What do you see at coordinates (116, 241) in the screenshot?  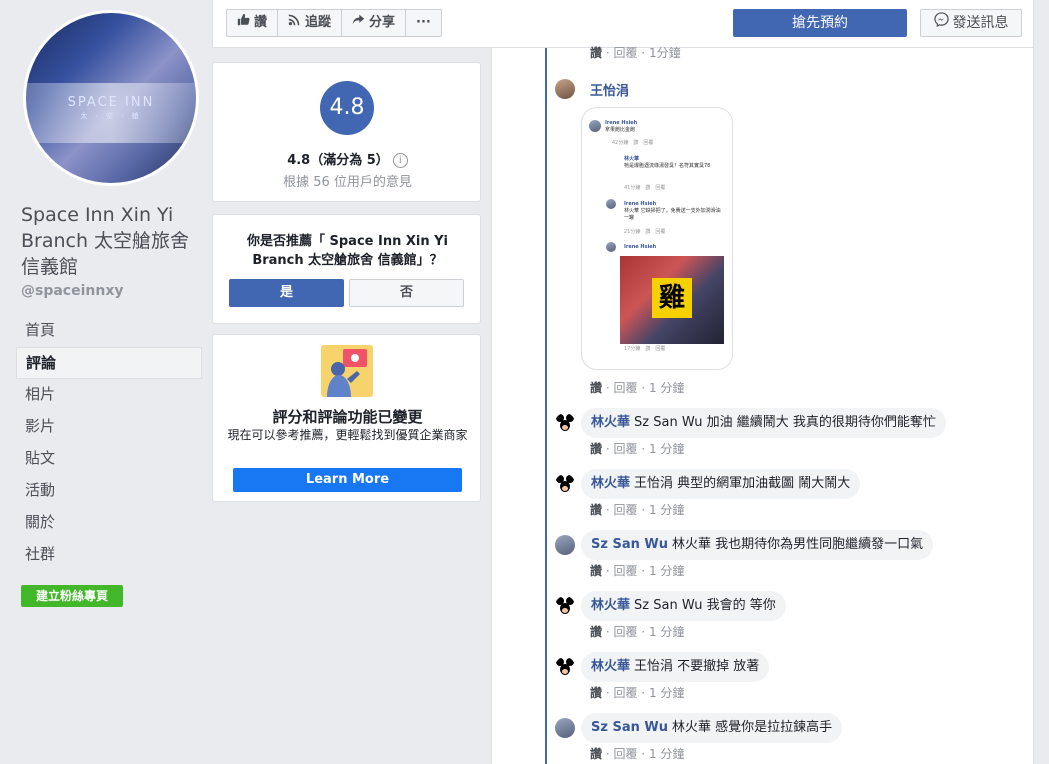 I see `page-title: Space Inn Xin Yi Branch 太空艙旅舍 信義館` at bounding box center [116, 241].